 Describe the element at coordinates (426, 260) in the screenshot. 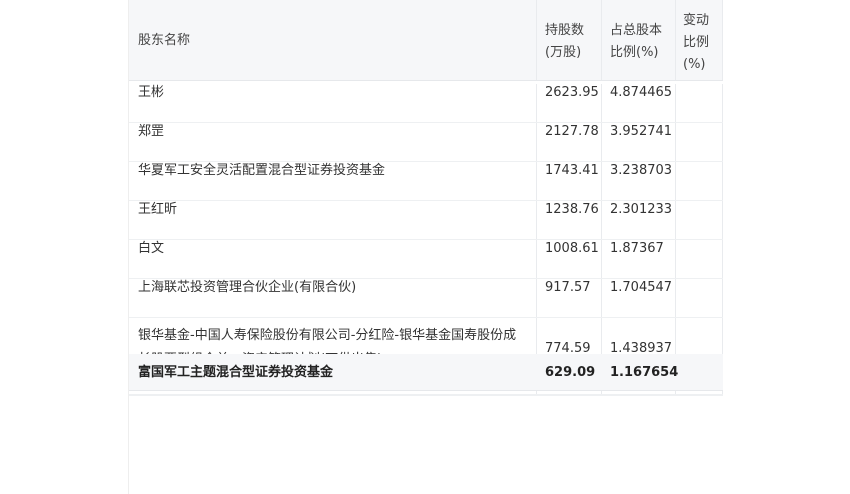

I see `table-row: 白文 1008.61 1.87367` at that location.